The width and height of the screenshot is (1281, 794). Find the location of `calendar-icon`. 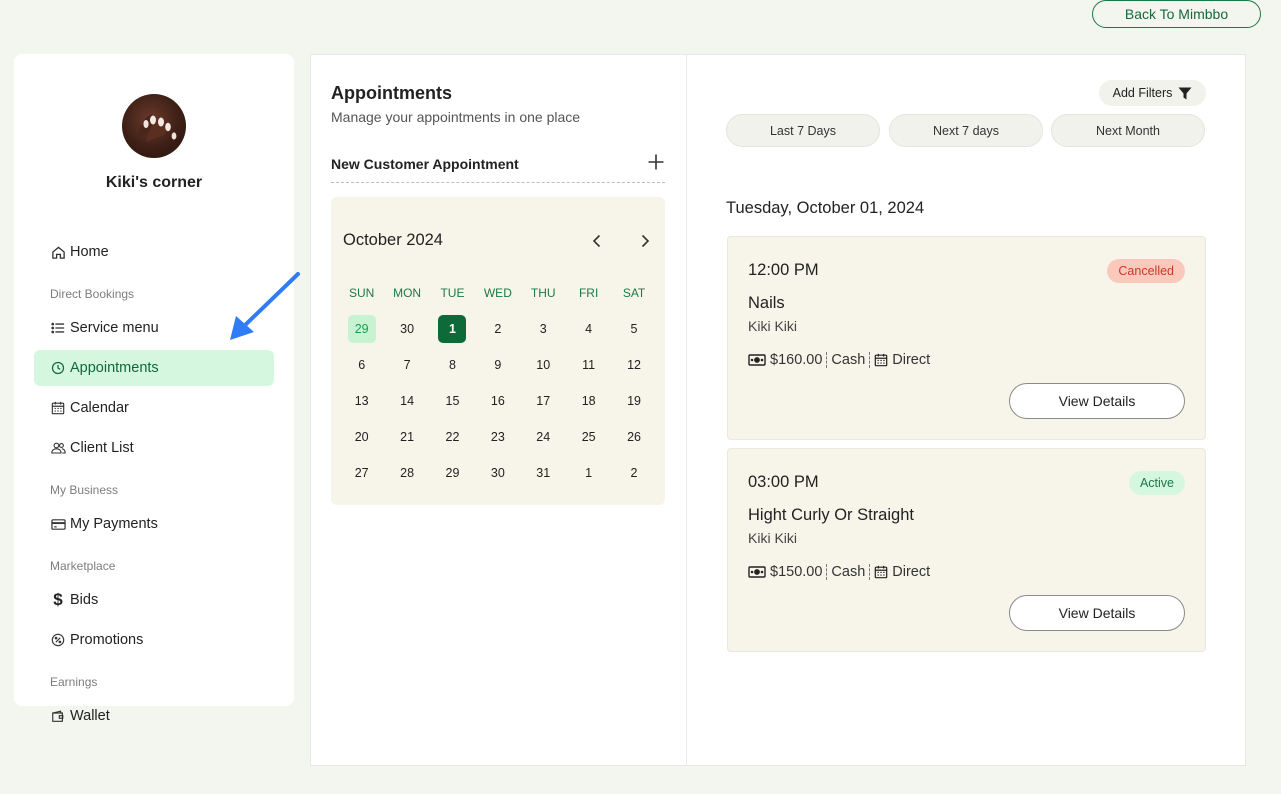

calendar-icon is located at coordinates (58, 408).